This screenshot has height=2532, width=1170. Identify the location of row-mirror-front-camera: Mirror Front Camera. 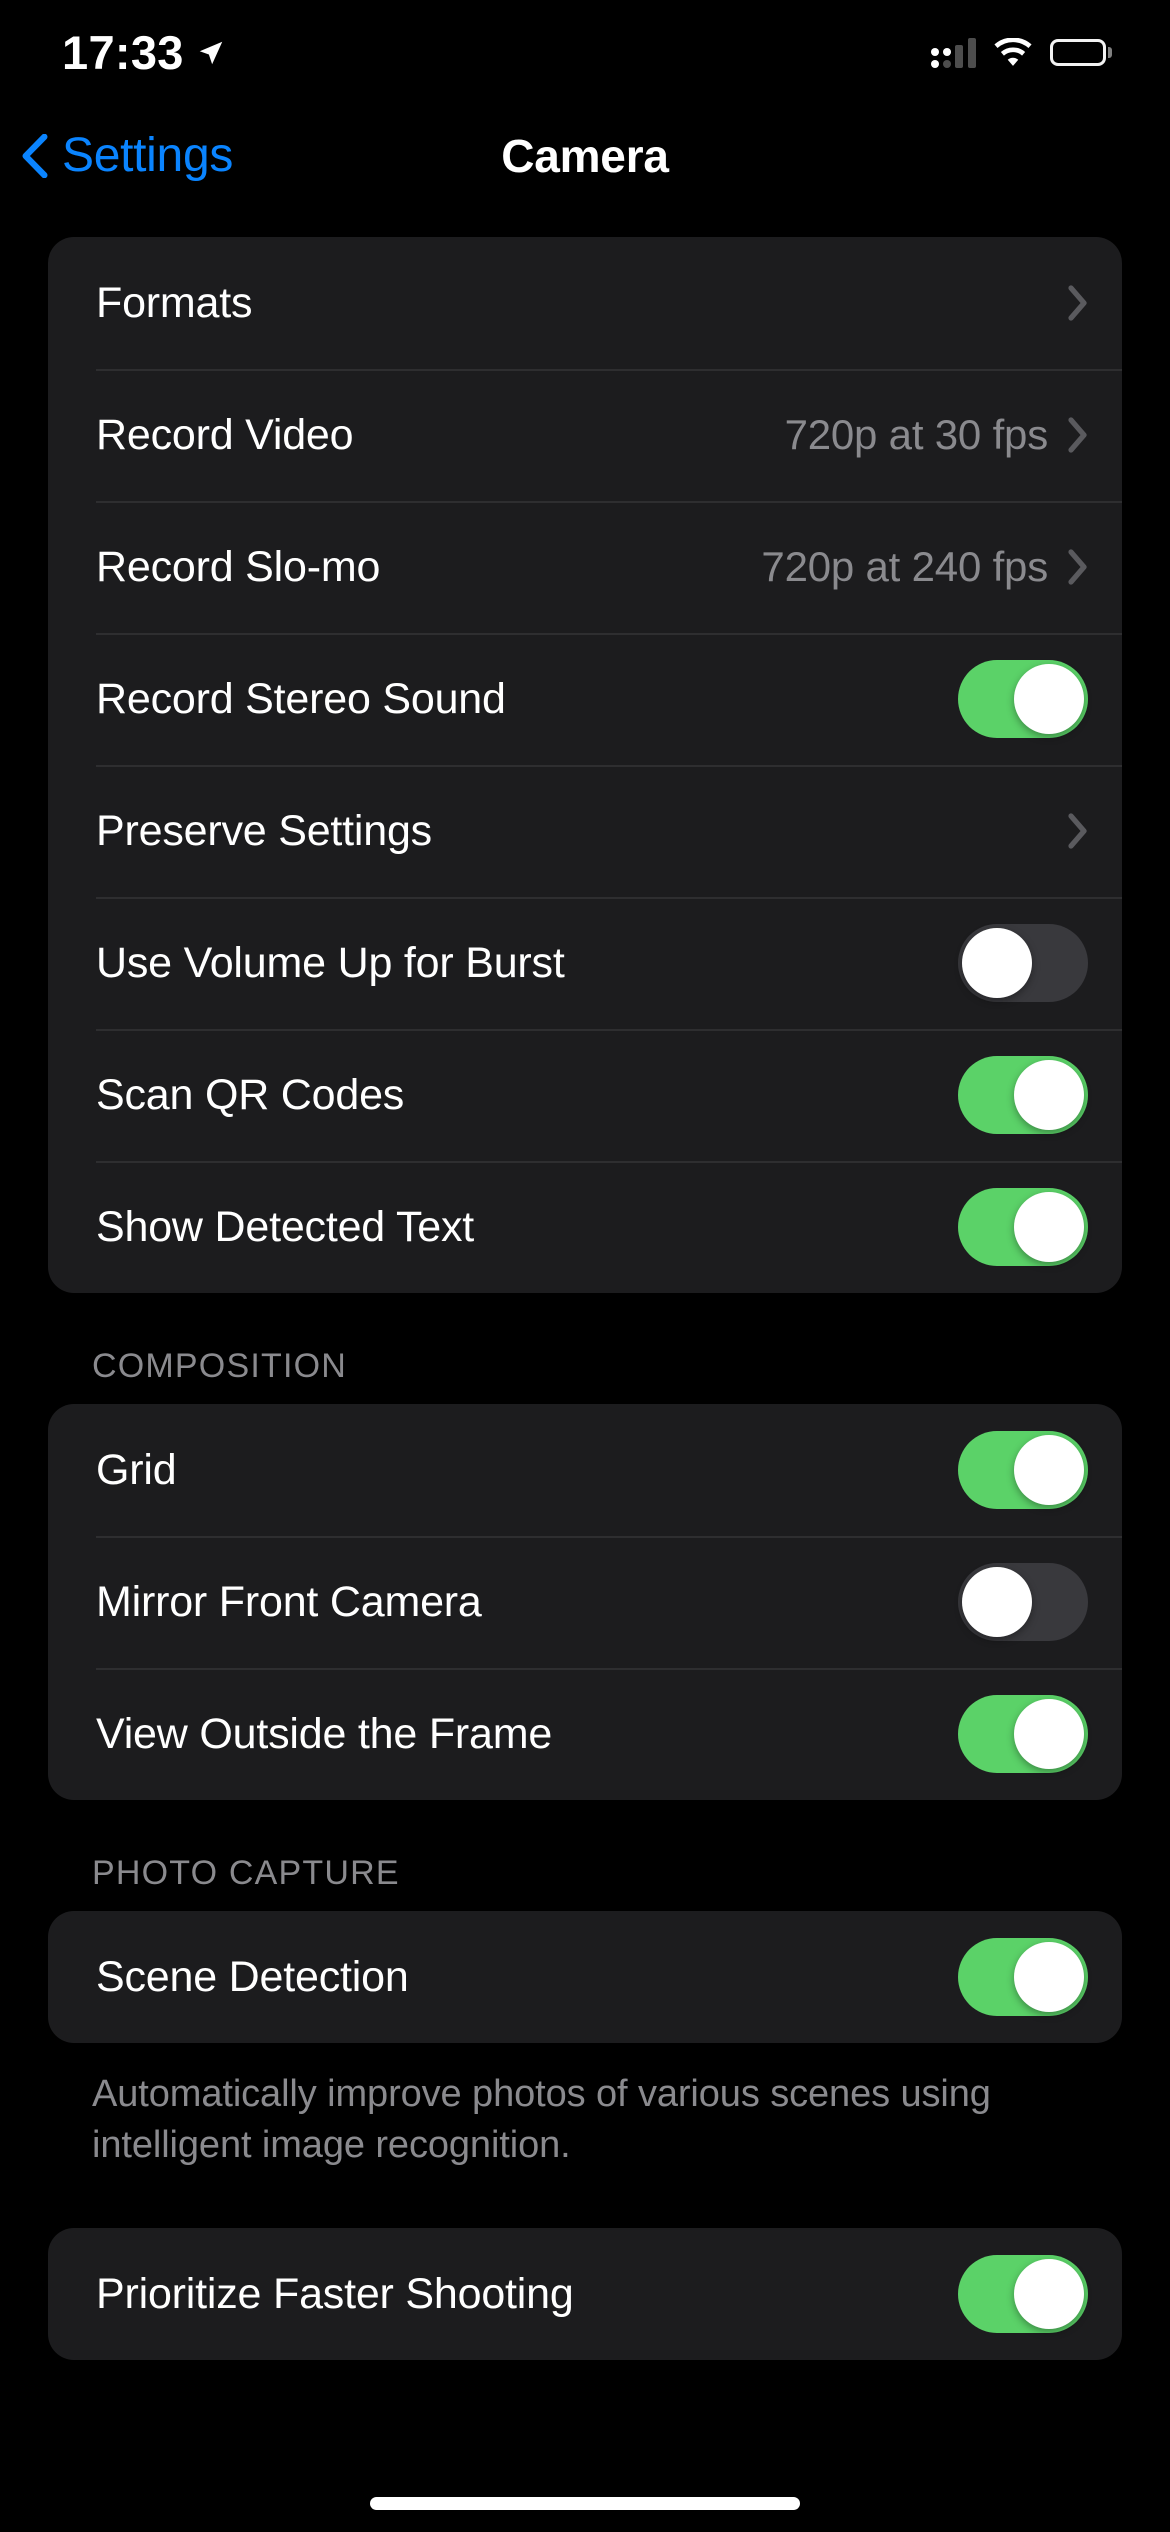
(585, 1602).